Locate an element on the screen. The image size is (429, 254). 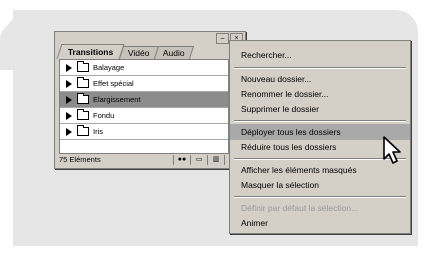
list-item-label: Fondu is located at coordinates (104, 115).